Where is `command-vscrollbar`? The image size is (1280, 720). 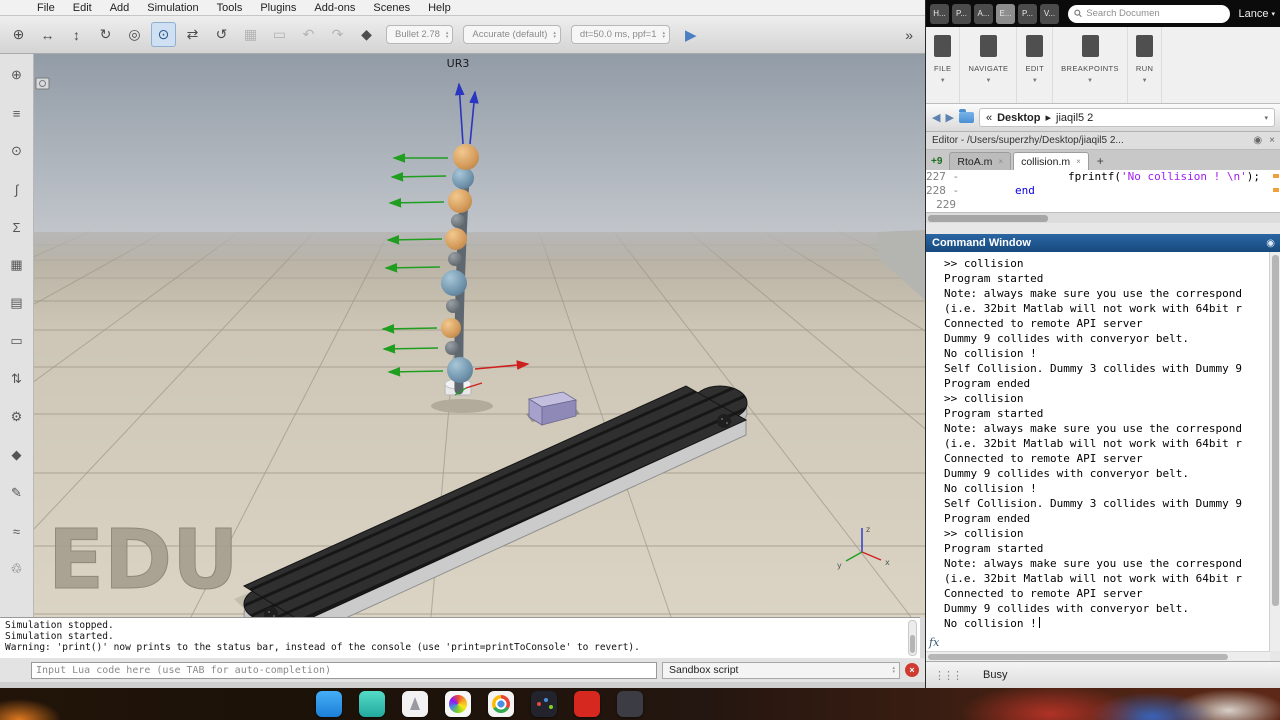 command-vscrollbar is located at coordinates (1274, 451).